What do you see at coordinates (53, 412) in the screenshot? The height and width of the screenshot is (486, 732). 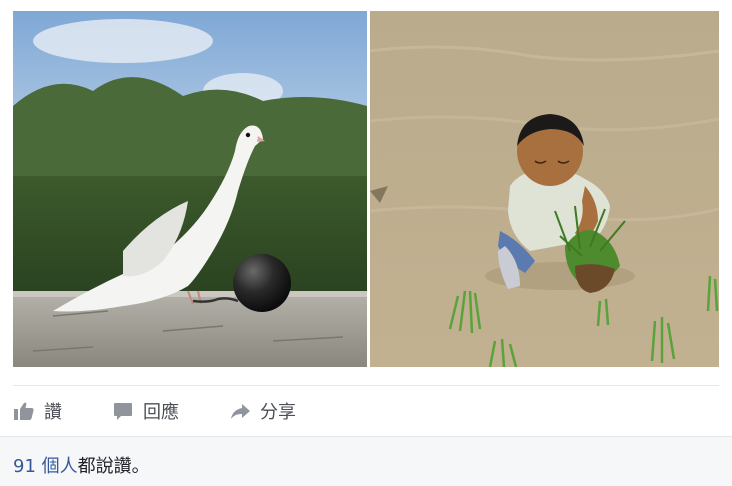 I see `like-label: 讚` at bounding box center [53, 412].